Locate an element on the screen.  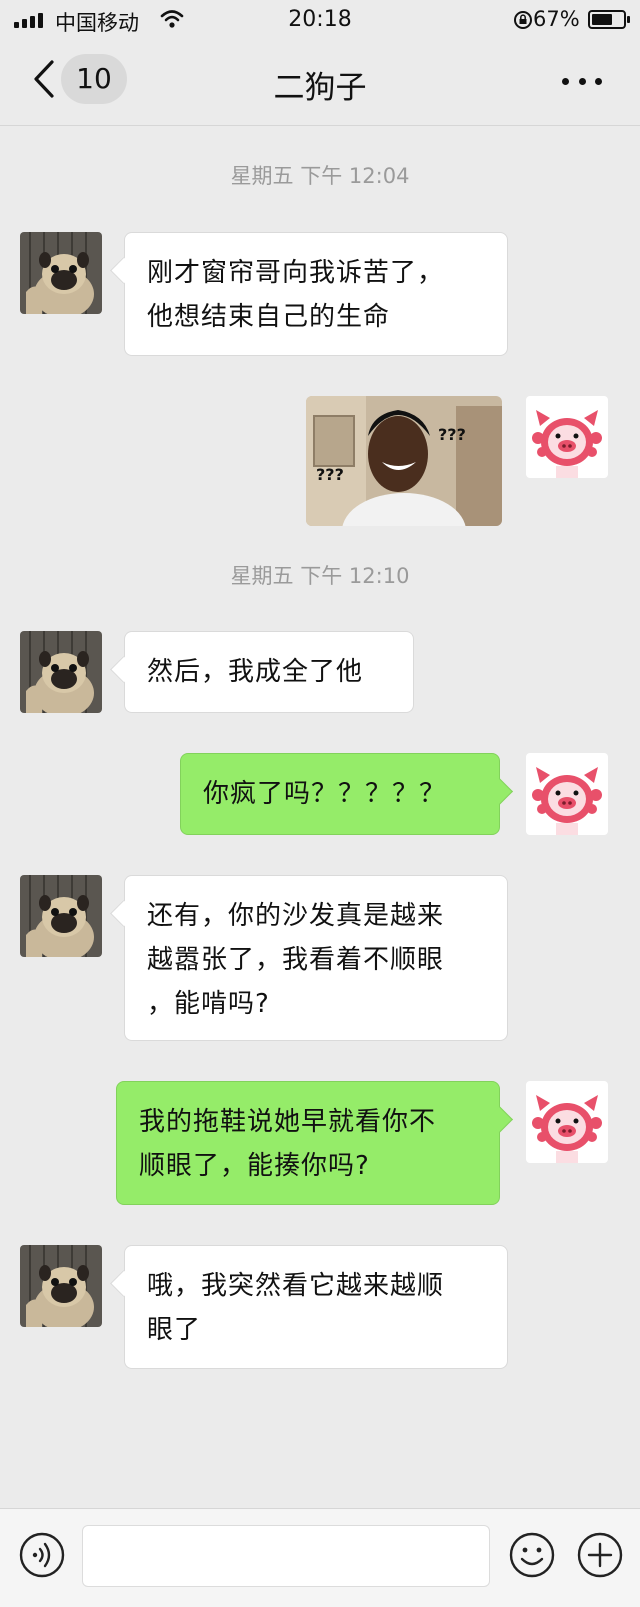
meme-image: ??? ??? is located at coordinates (404, 461).